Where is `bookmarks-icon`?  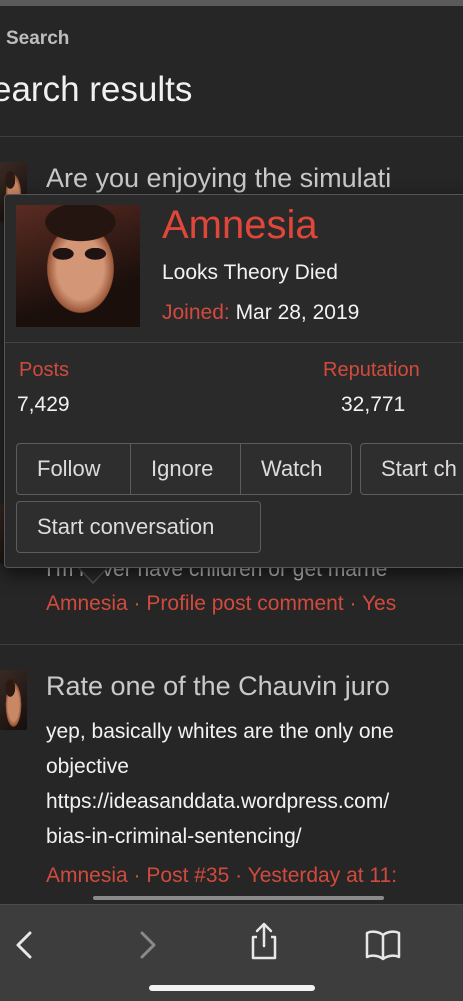
bookmarks-icon is located at coordinates (383, 945).